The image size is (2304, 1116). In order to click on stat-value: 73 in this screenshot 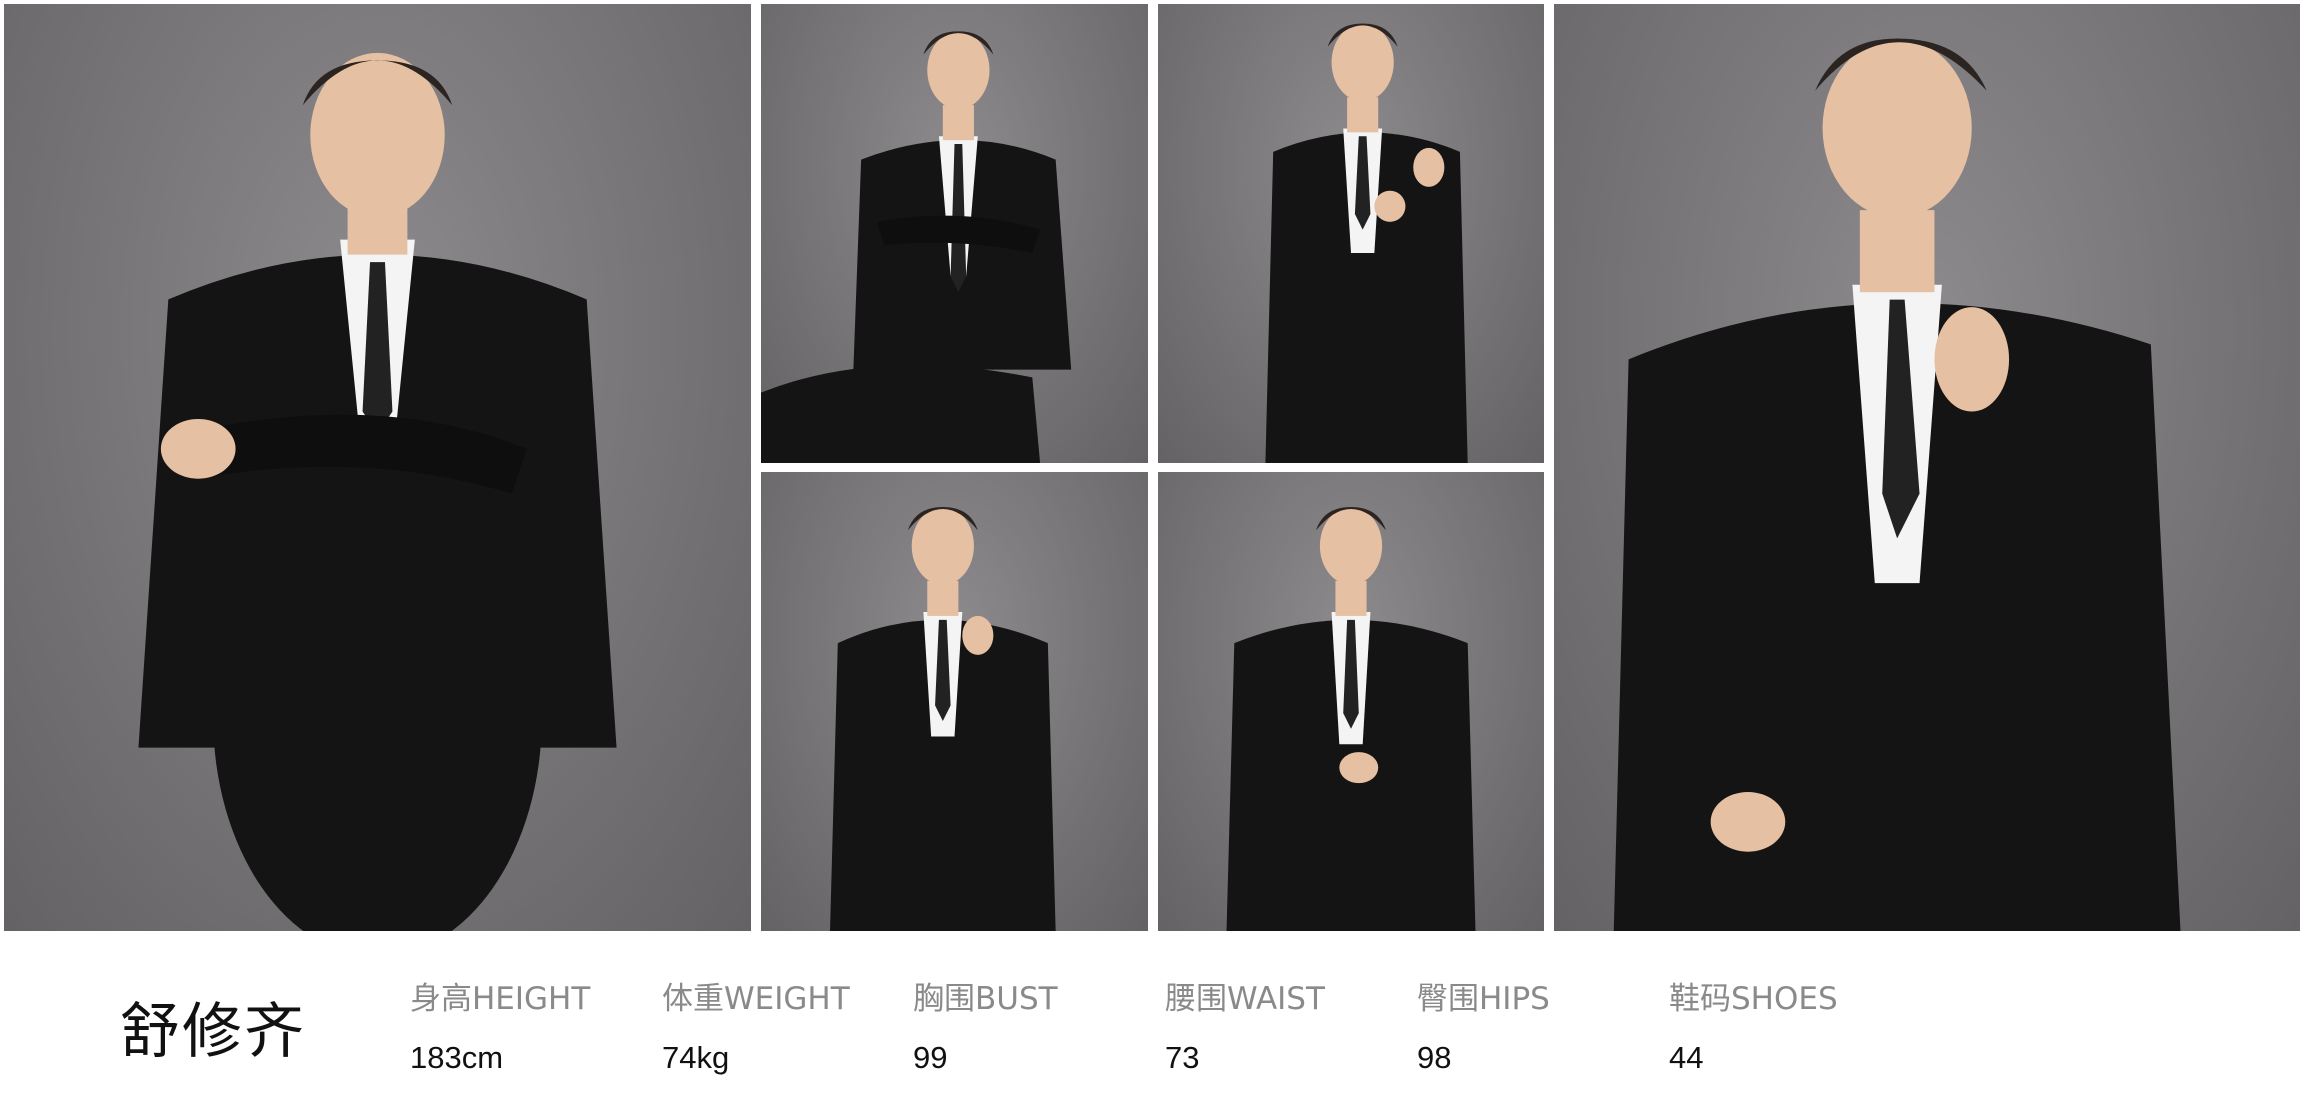, I will do `click(1182, 1057)`.